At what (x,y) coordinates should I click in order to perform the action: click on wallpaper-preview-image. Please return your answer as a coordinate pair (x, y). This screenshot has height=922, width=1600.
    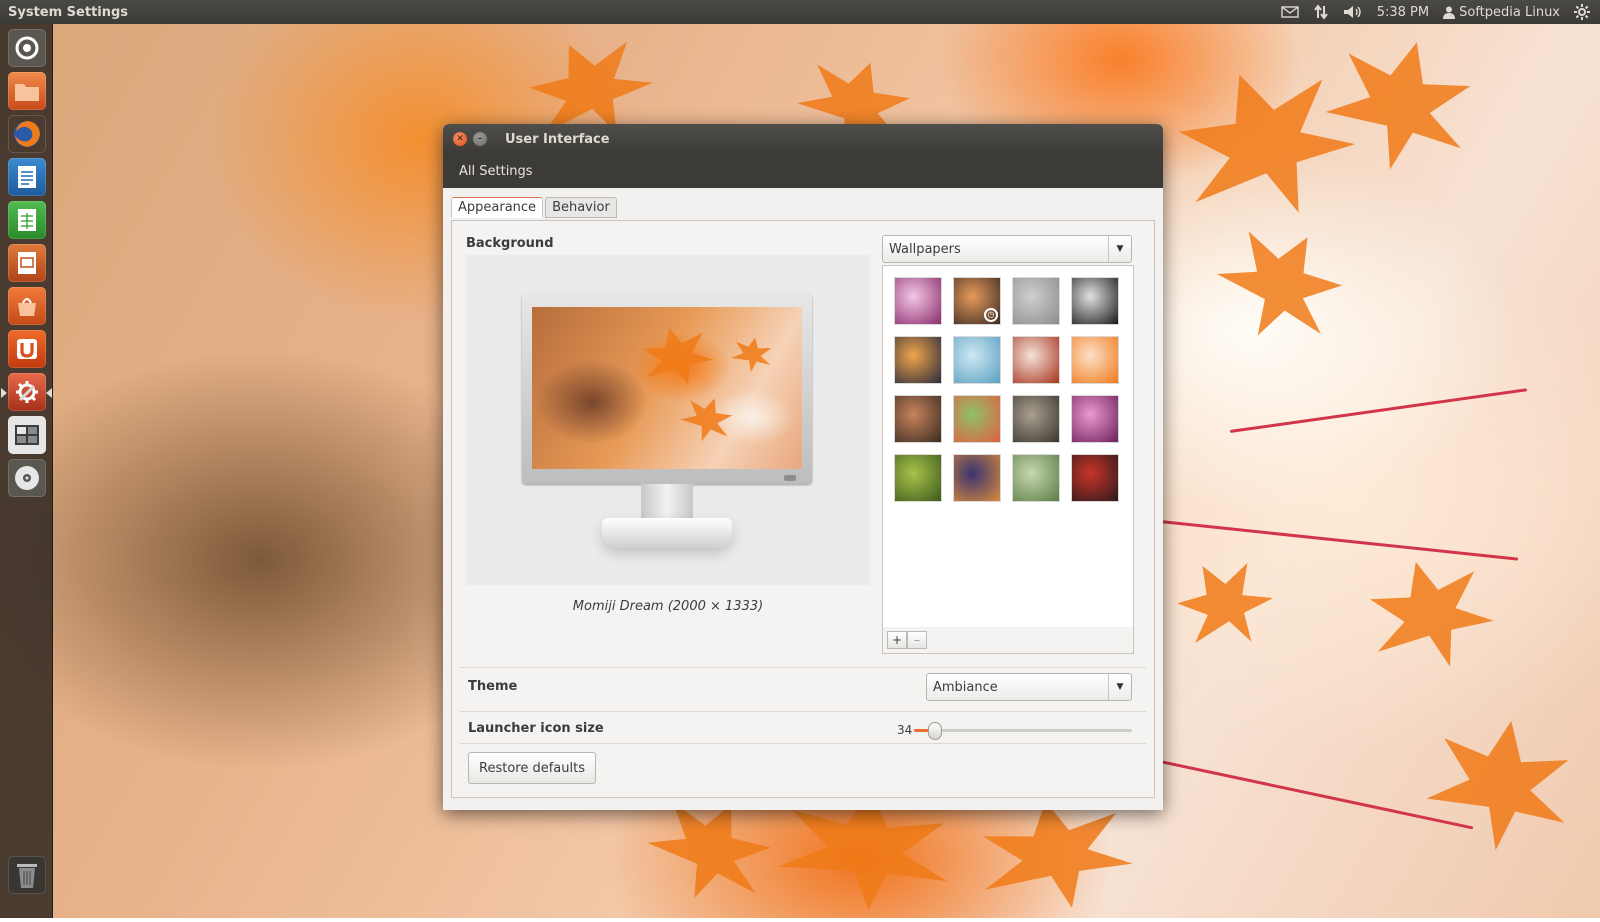
    Looking at the image, I should click on (667, 388).